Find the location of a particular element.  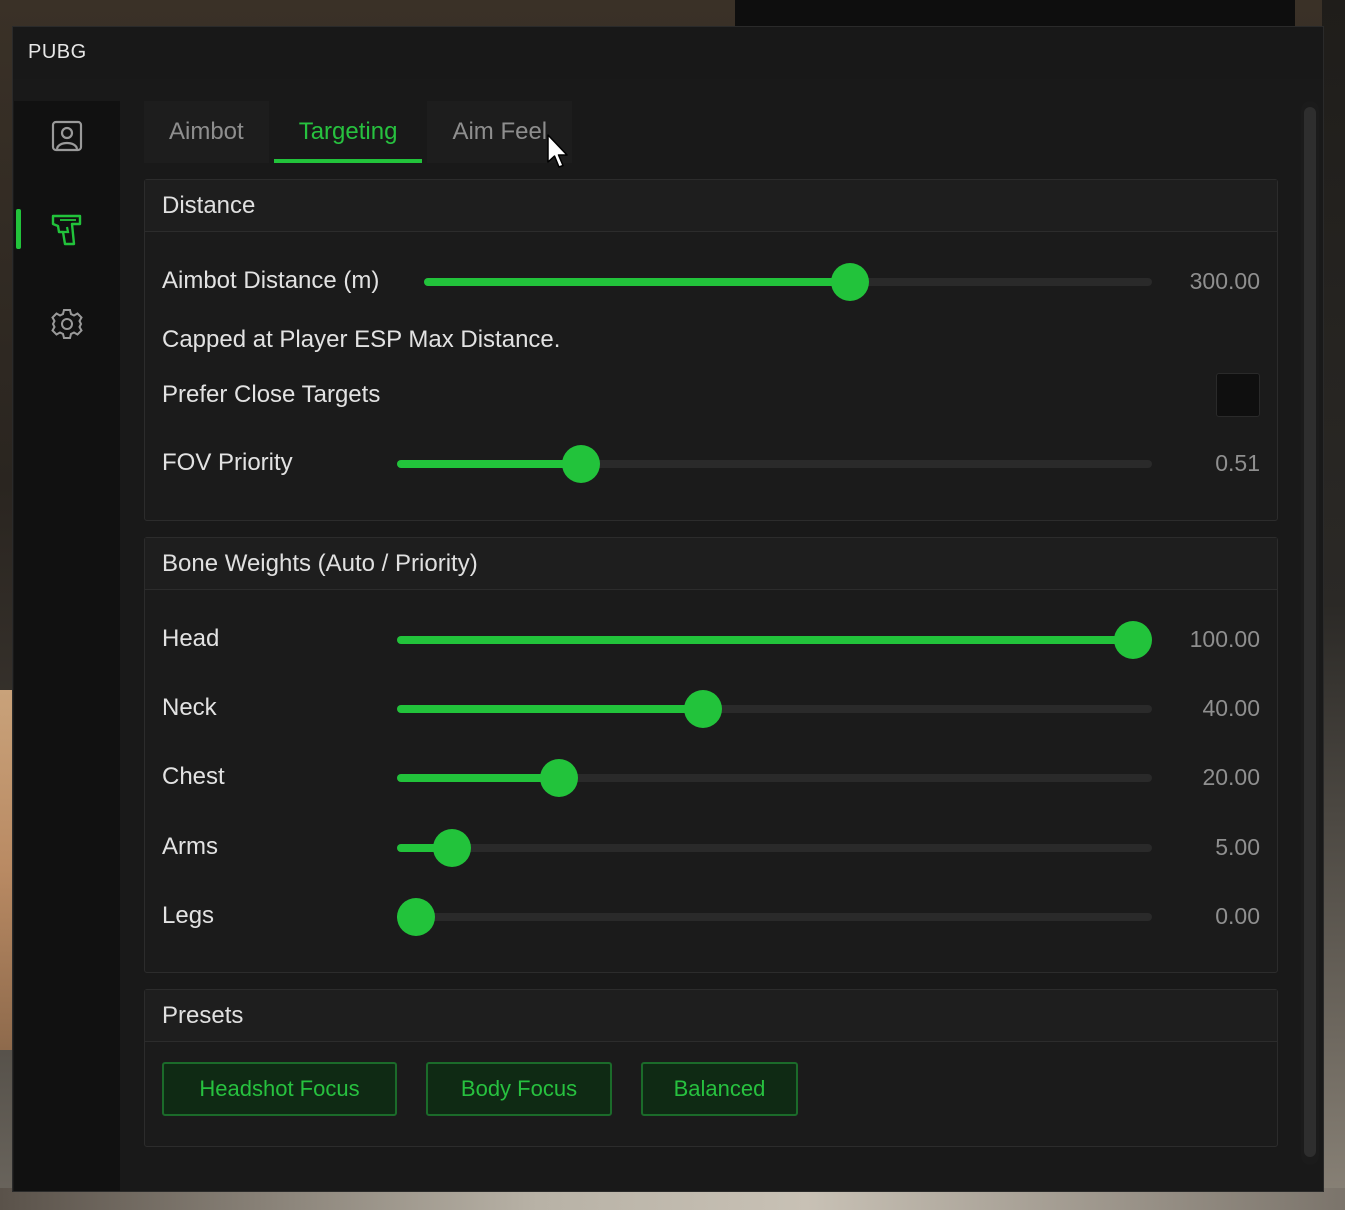

bone-row-legs: Legs 0.00 is located at coordinates (711, 916).